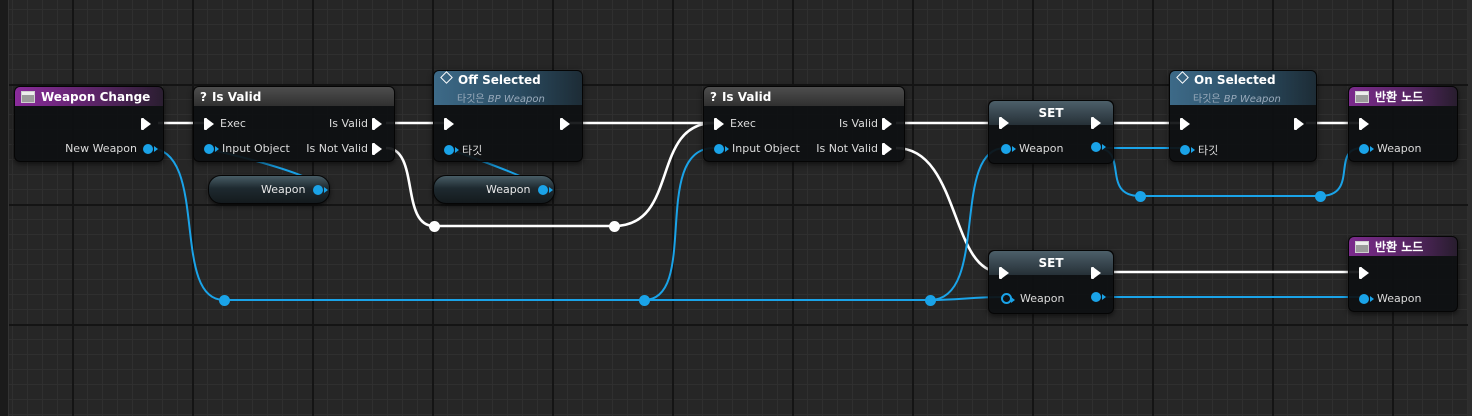 Image resolution: width=1472 pixels, height=416 pixels. What do you see at coordinates (1403, 124) in the screenshot?
I see `return-node-1: 반환 노드 Weapon` at bounding box center [1403, 124].